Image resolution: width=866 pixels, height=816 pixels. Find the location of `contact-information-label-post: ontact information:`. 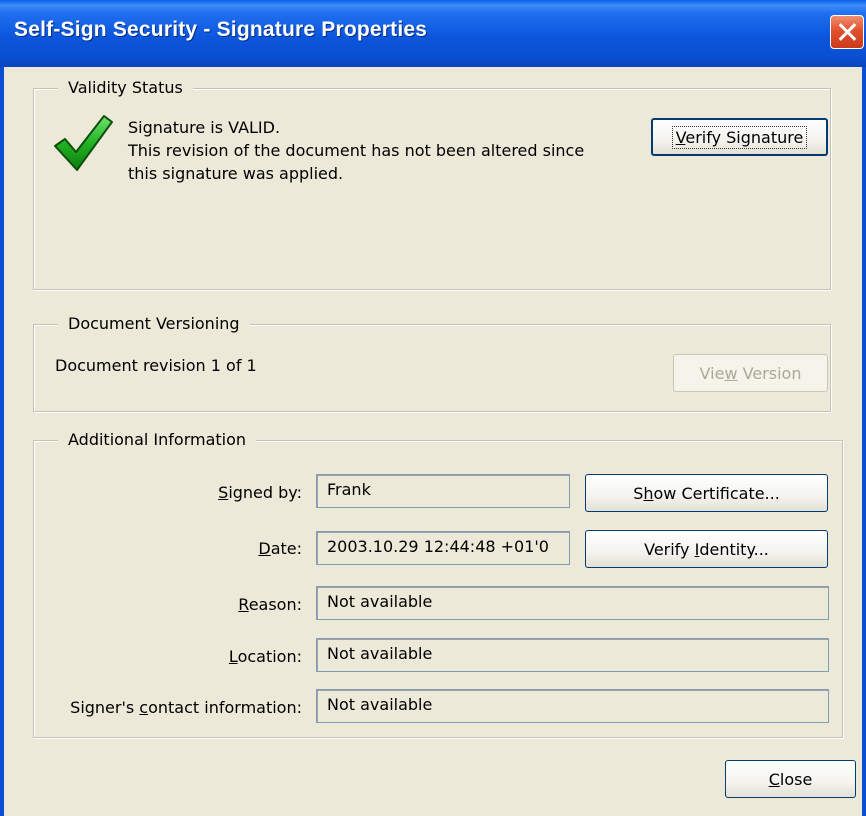

contact-information-label-post: ontact information: is located at coordinates (225, 707).